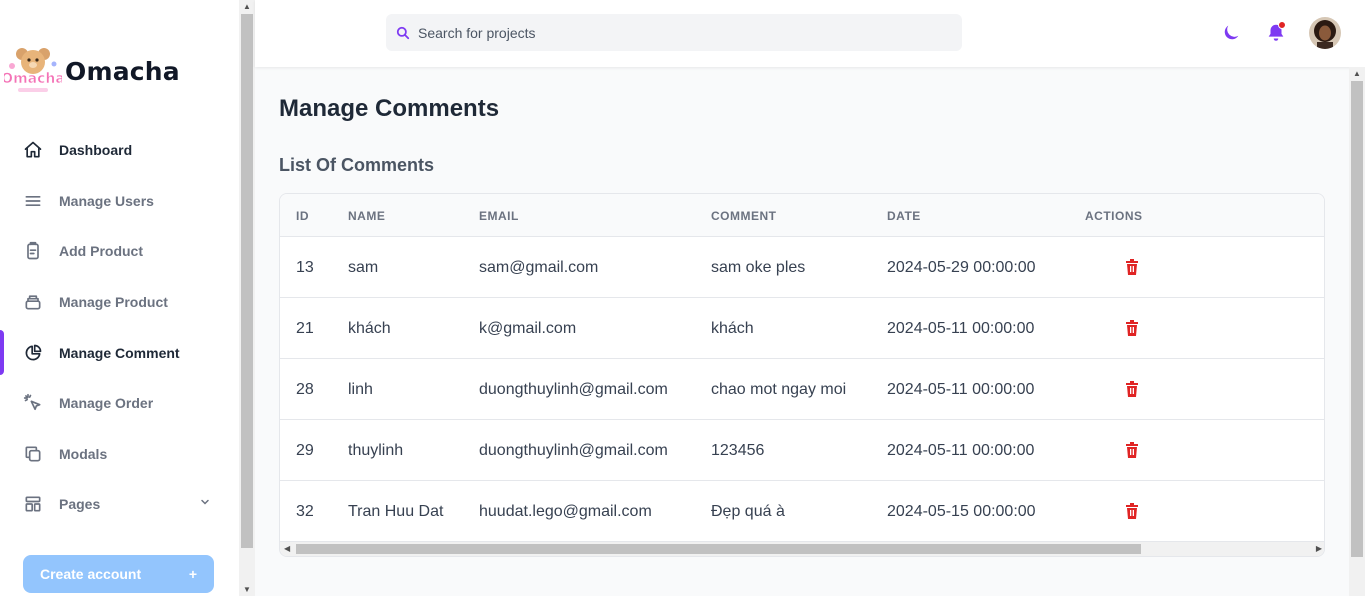 The height and width of the screenshot is (596, 1365). What do you see at coordinates (357, 165) in the screenshot?
I see `section-title: List Of Comments` at bounding box center [357, 165].